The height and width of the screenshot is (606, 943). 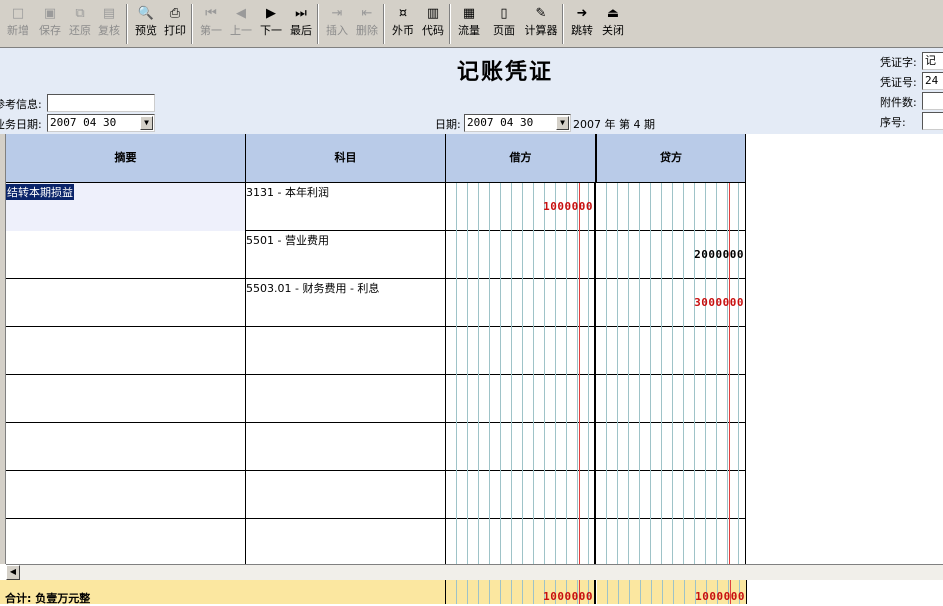 What do you see at coordinates (13, 572) in the screenshot?
I see `scroll-left-icon: ◀` at bounding box center [13, 572].